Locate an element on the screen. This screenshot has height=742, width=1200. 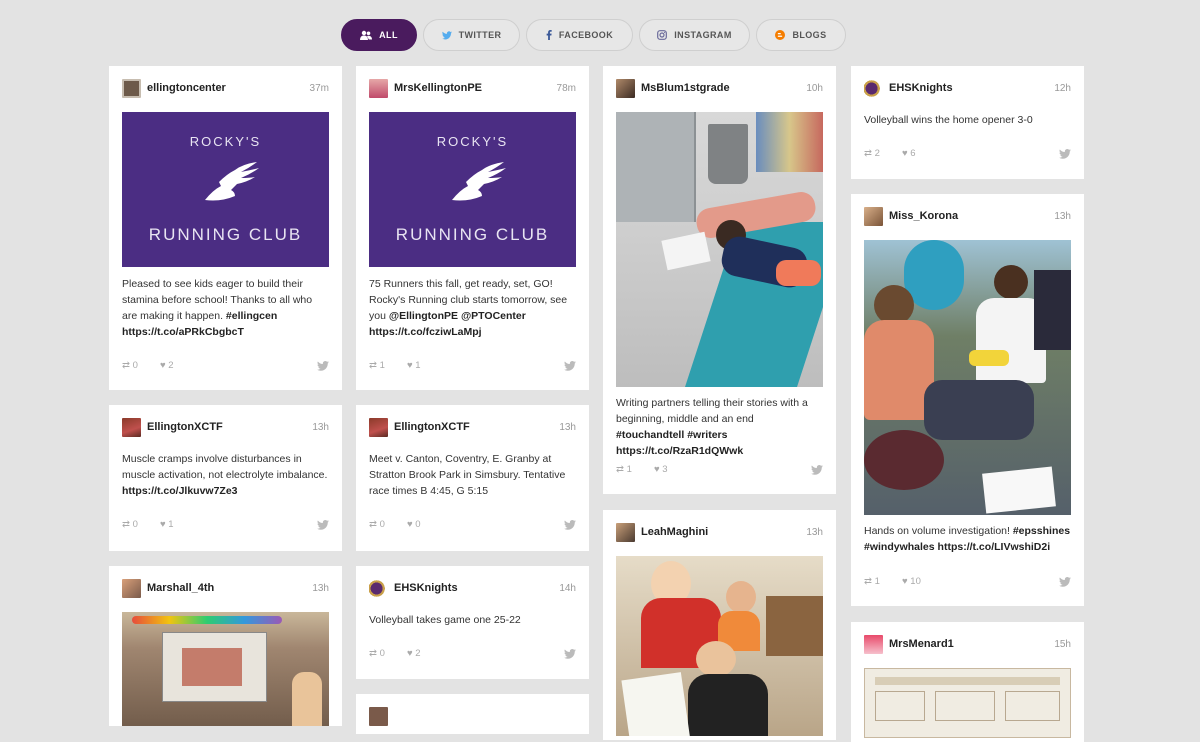
filter-facebook-label: FACEBOOK is located at coordinates (586, 35).